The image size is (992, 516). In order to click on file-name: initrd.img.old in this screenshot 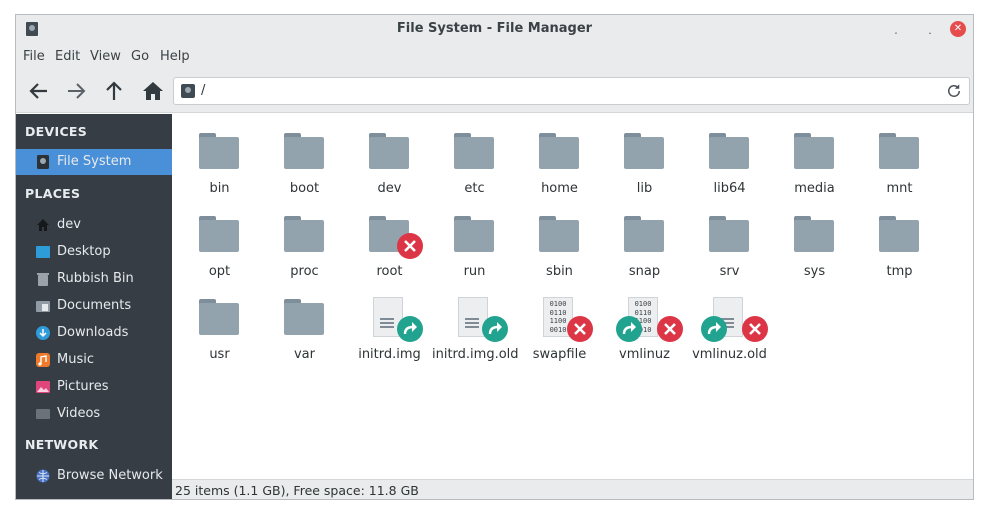, I will do `click(475, 354)`.